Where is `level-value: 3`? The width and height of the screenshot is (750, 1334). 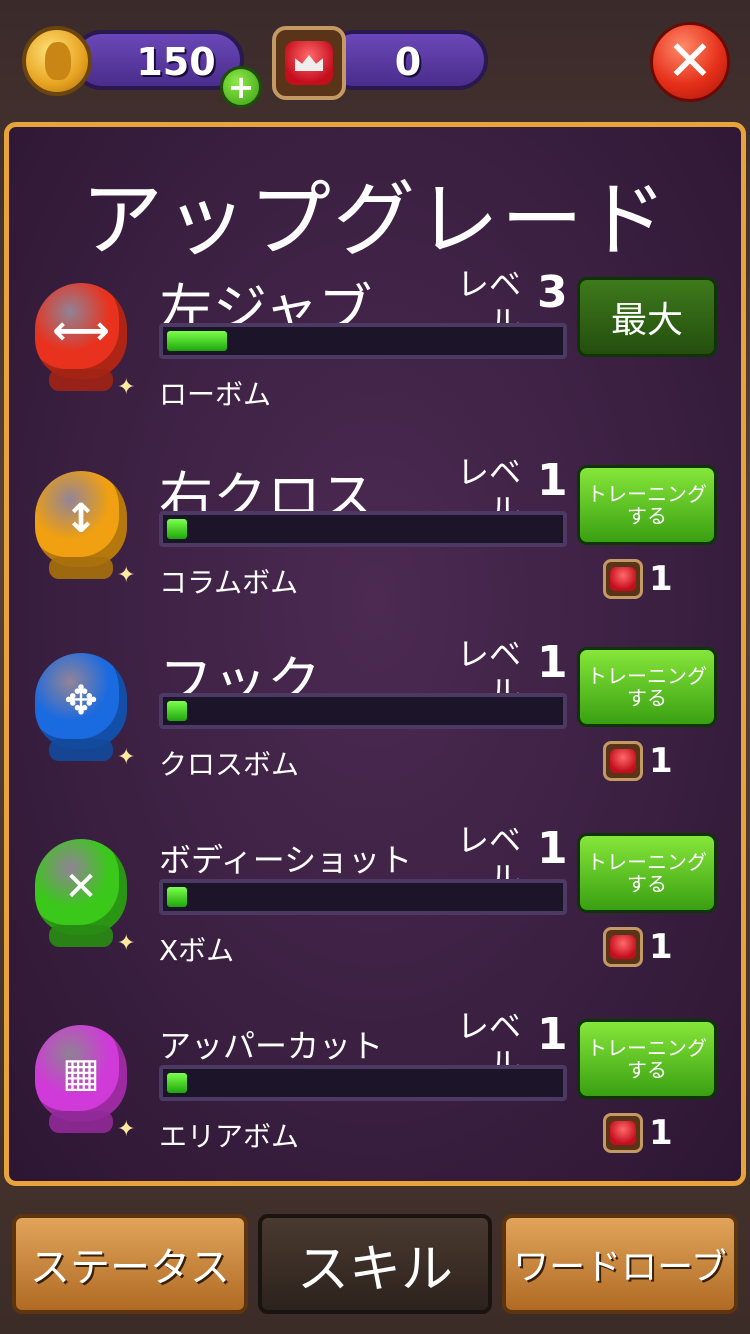
level-value: 3 is located at coordinates (552, 292).